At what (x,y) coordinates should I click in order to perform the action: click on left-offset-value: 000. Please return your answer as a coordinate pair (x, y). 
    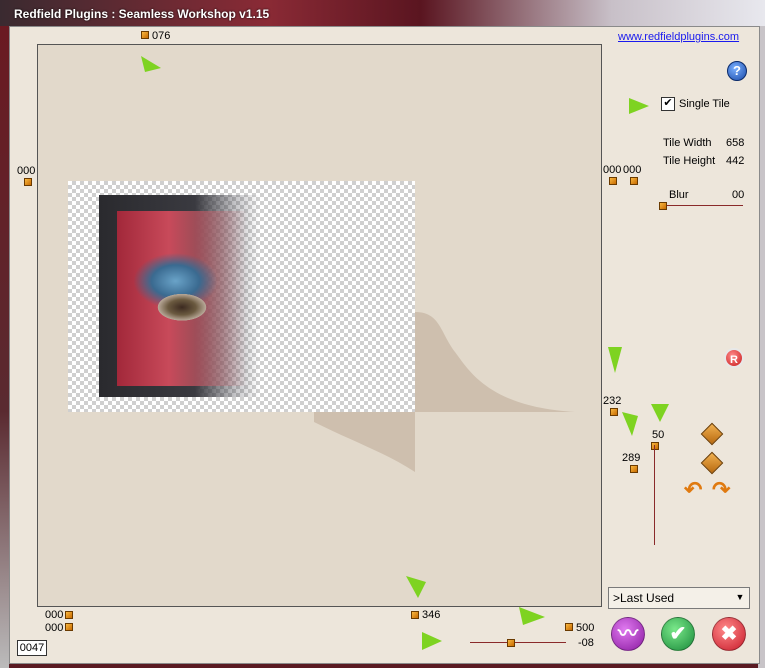
    Looking at the image, I should click on (26, 171).